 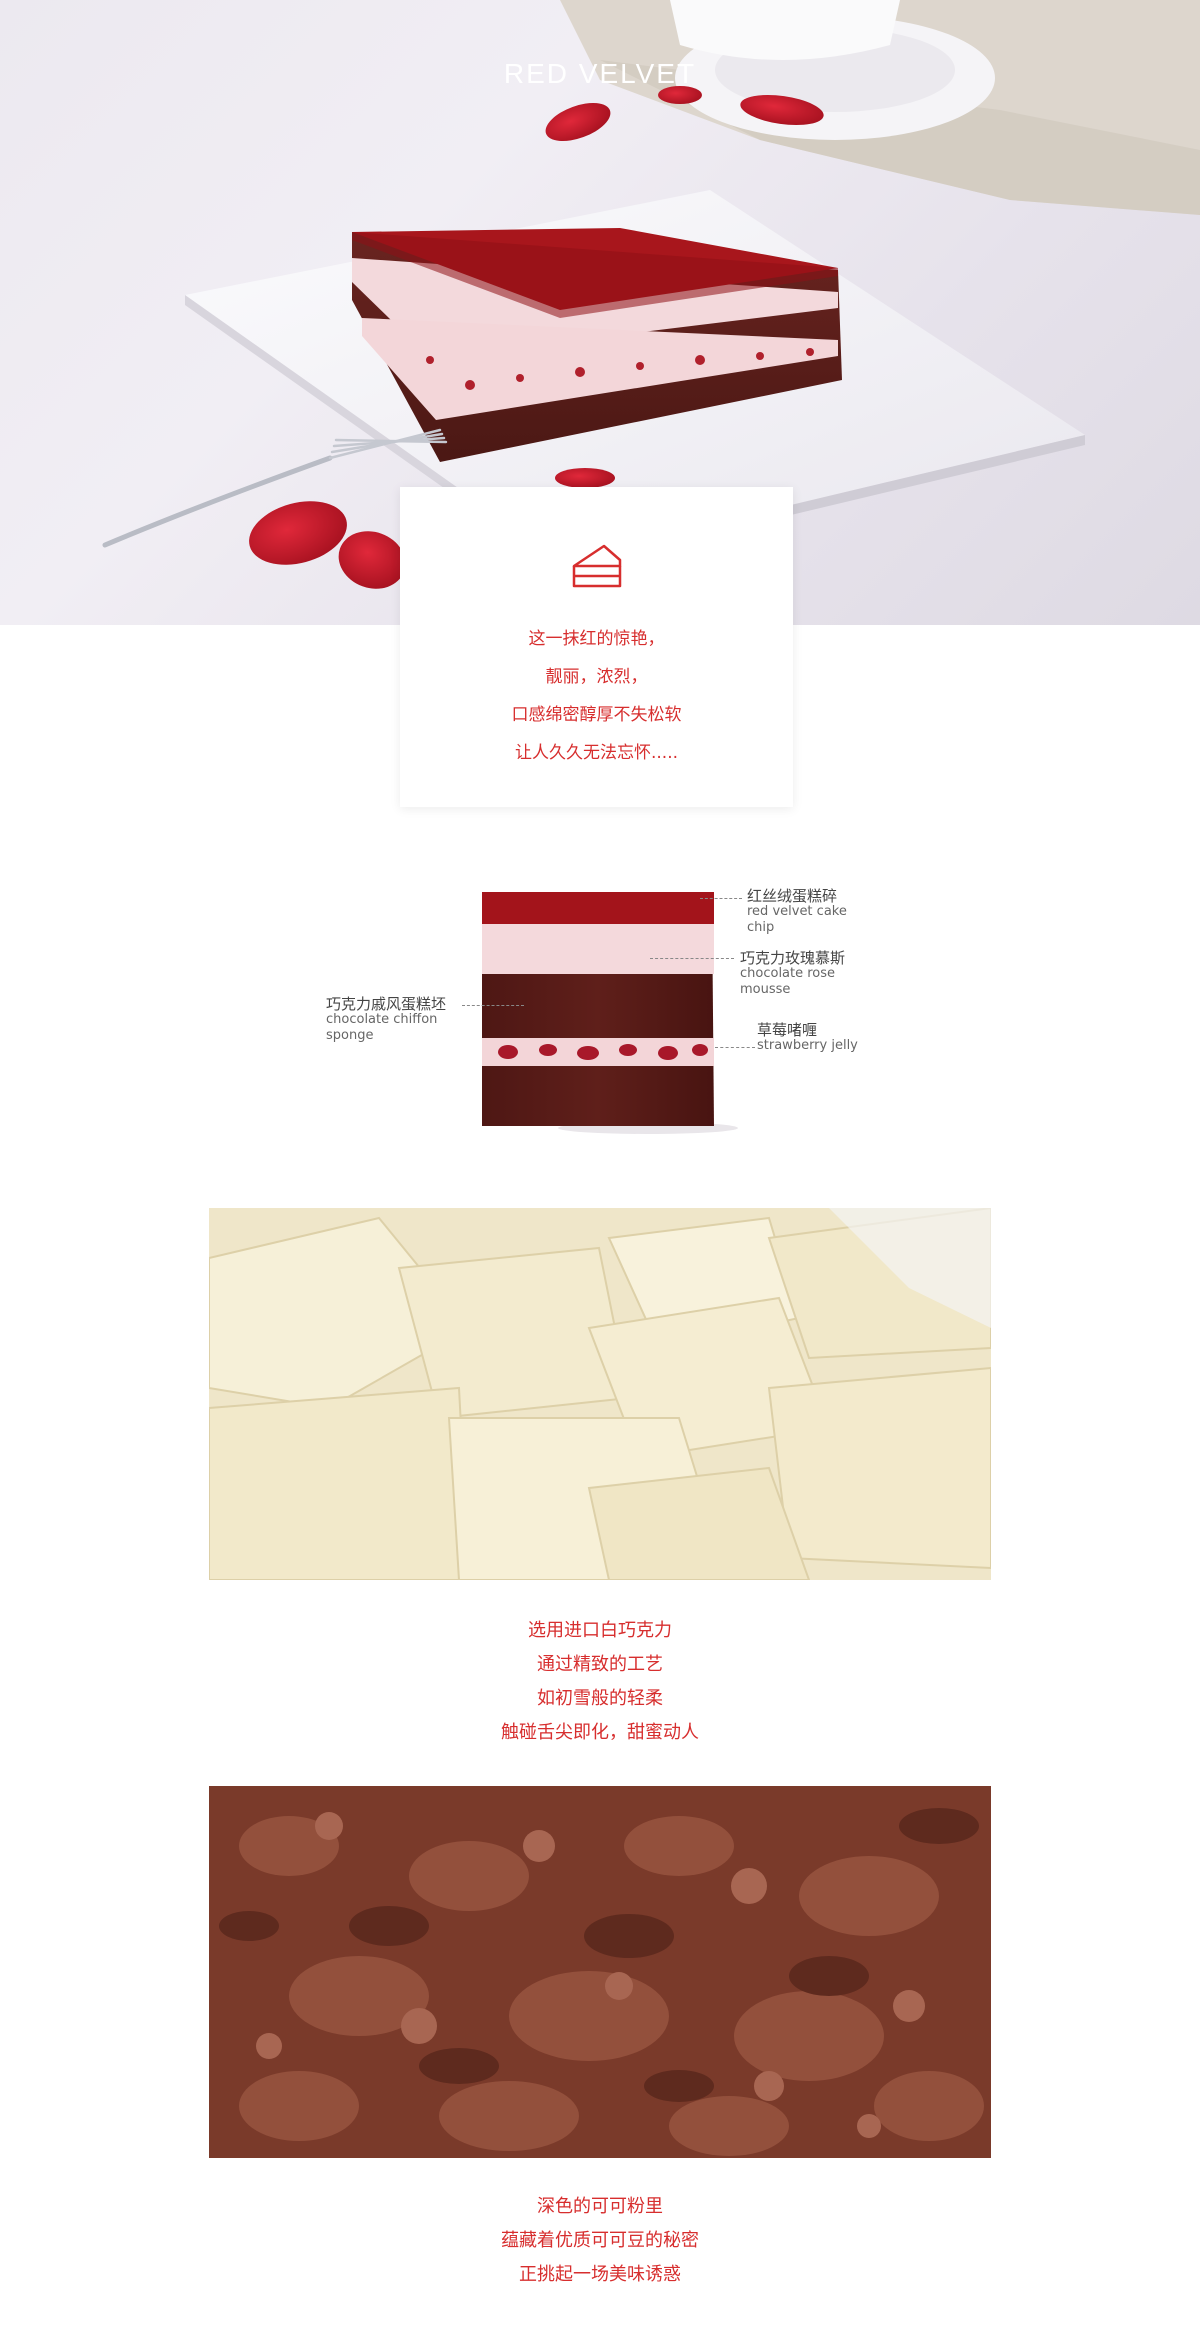 What do you see at coordinates (807, 1037) in the screenshot?
I see `layer-label-strawberry-jelly: 草莓啫喱 strawberry jelly` at bounding box center [807, 1037].